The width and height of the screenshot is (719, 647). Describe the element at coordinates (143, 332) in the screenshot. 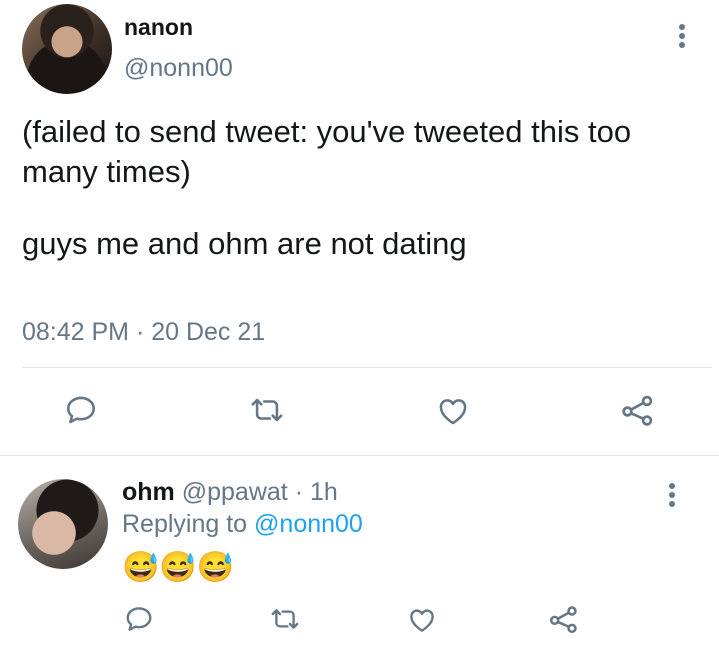

I see `tweet-timestamp: 08:42 PM · 20 Dec 21` at that location.